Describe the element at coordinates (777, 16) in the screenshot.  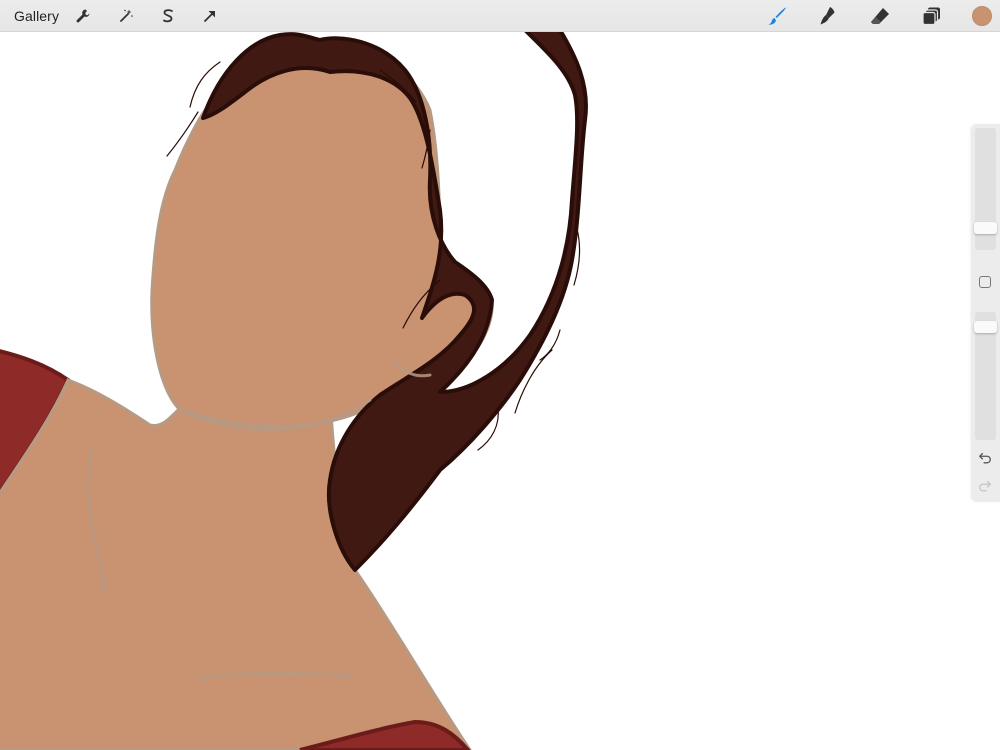
I see `paint-brush-icon` at that location.